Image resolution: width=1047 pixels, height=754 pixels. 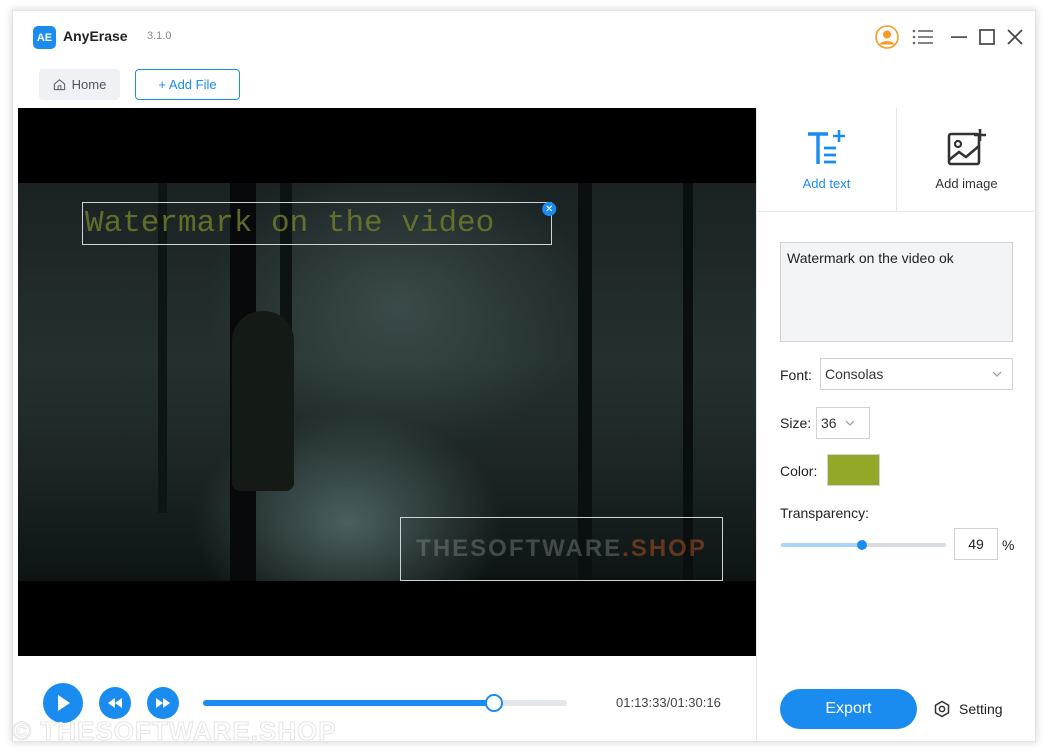 I want to click on tools-divider, so click(x=896, y=211).